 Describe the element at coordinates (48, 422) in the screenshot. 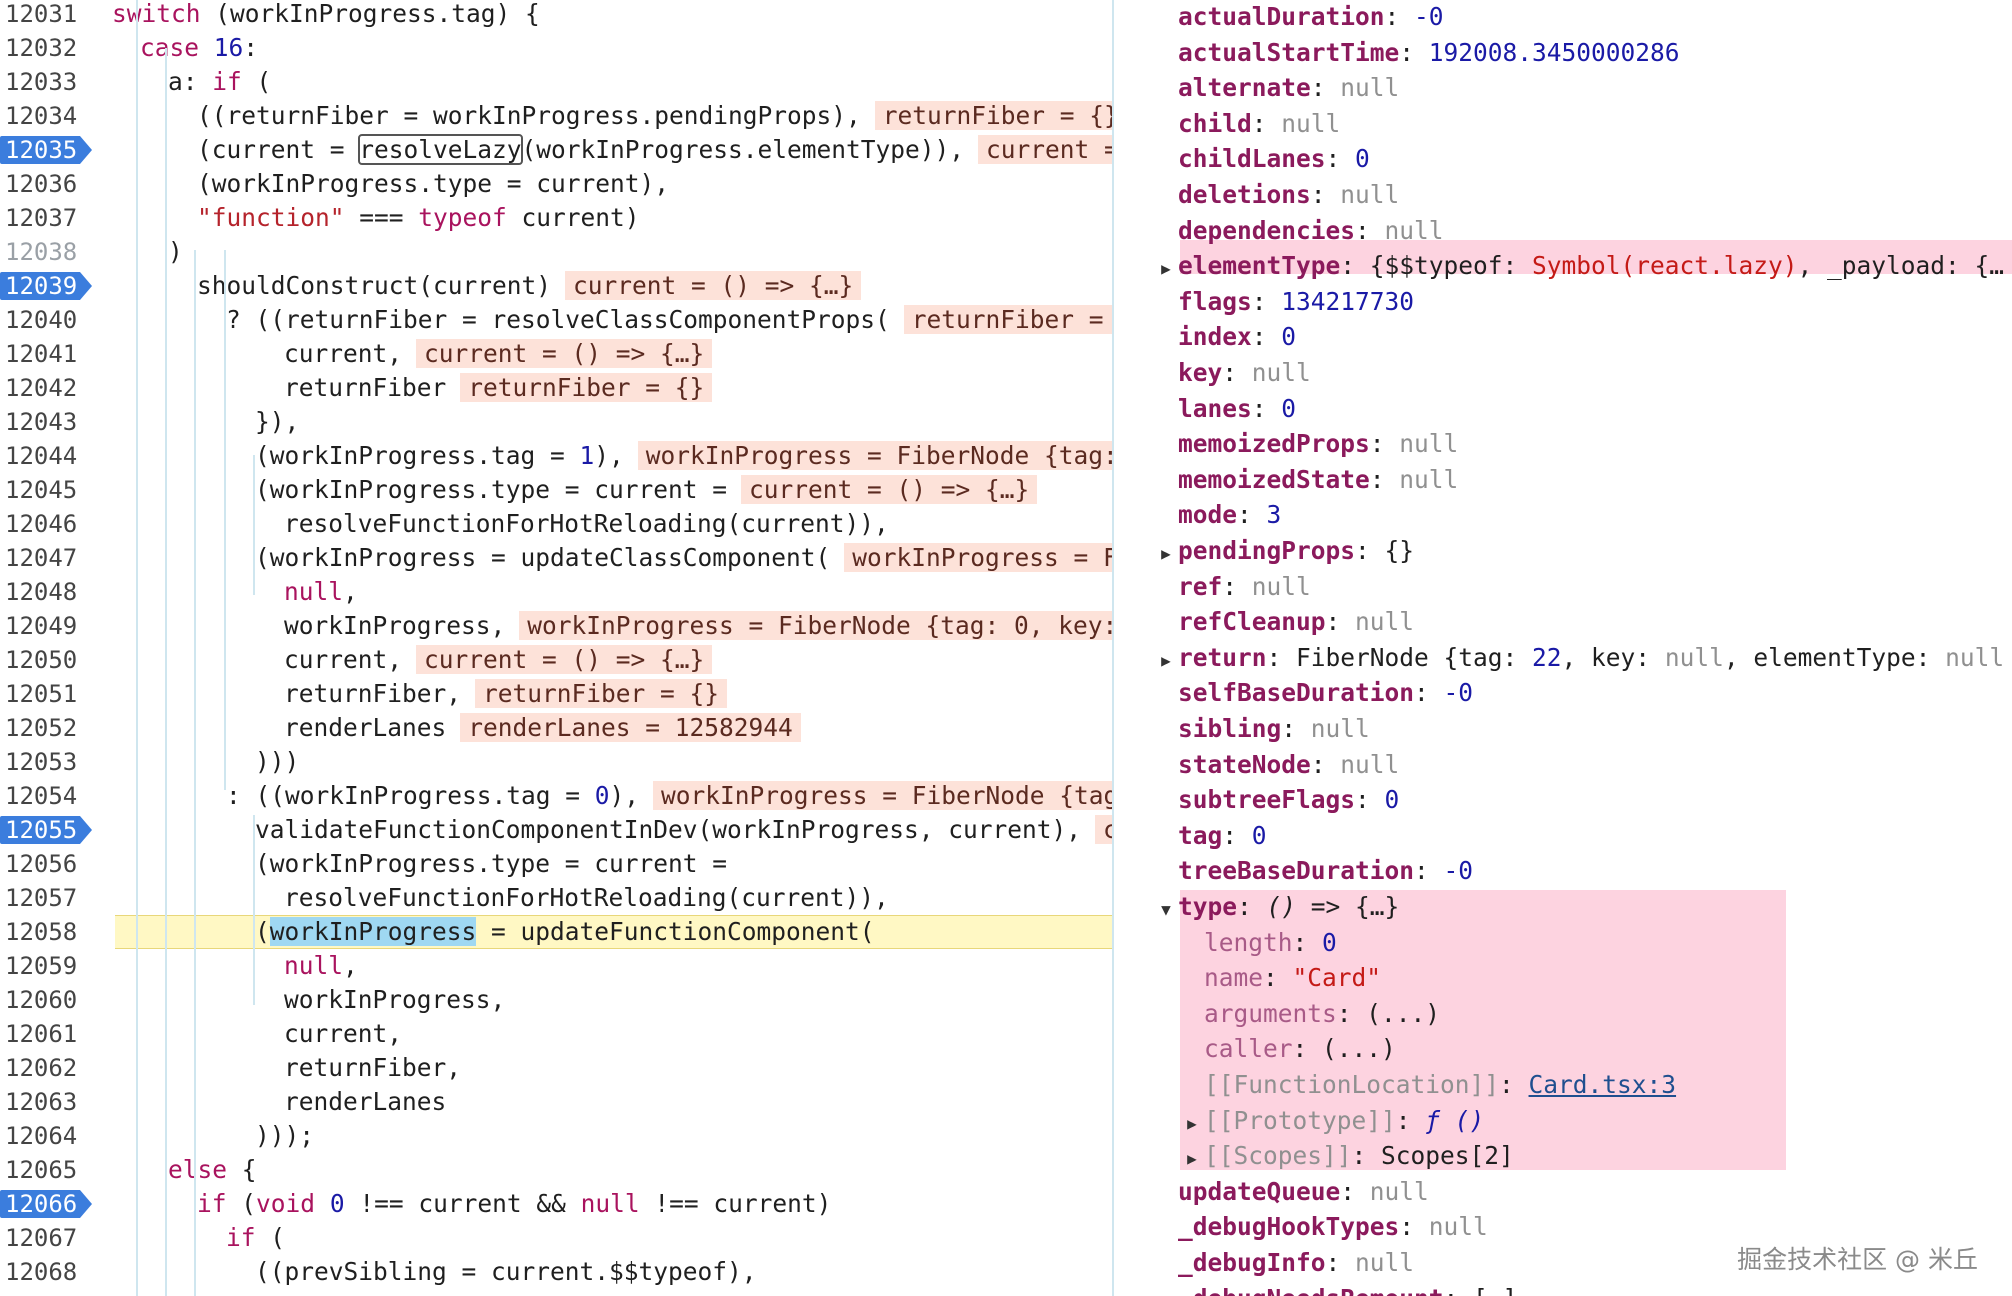

I see `line-number: 12043` at that location.